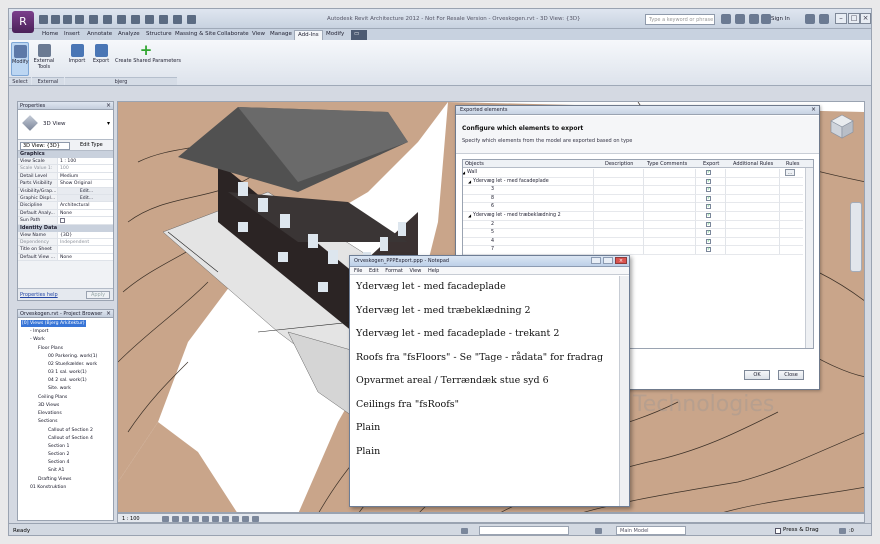 The width and height of the screenshot is (880, 544). I want to click on user-icon, so click(766, 19).